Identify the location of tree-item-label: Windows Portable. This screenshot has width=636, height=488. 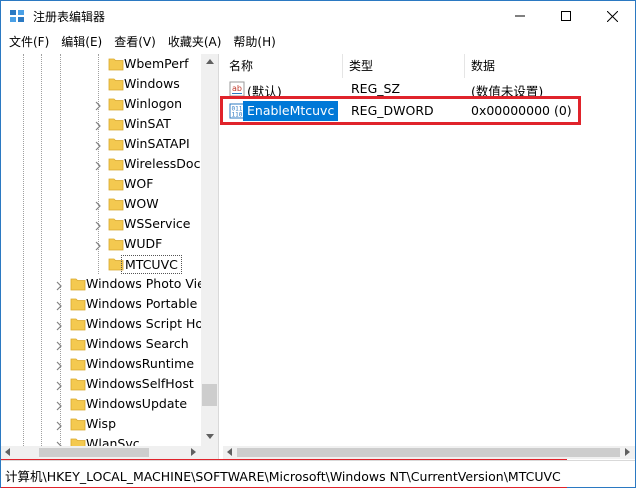
(142, 303).